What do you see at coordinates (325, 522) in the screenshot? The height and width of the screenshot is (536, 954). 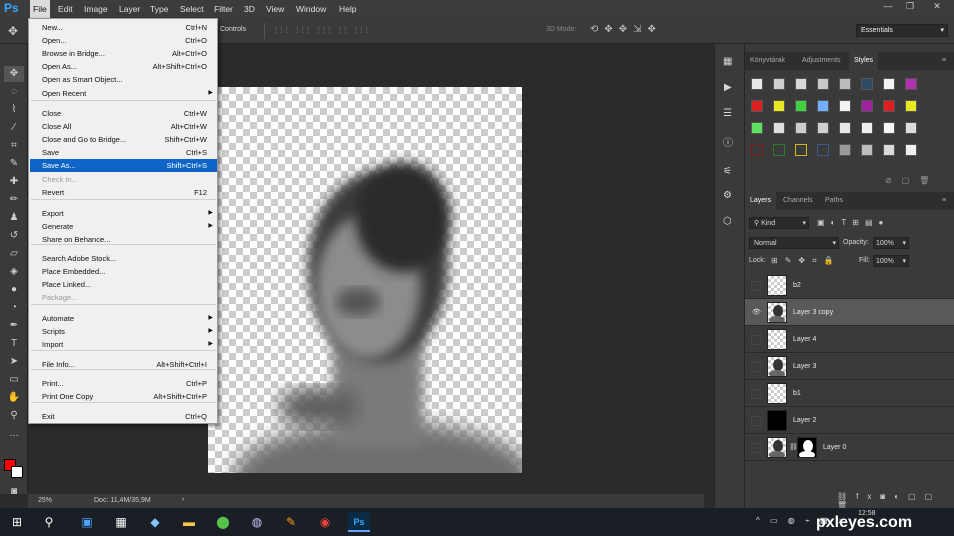 I see `chrome-icon: ◉` at bounding box center [325, 522].